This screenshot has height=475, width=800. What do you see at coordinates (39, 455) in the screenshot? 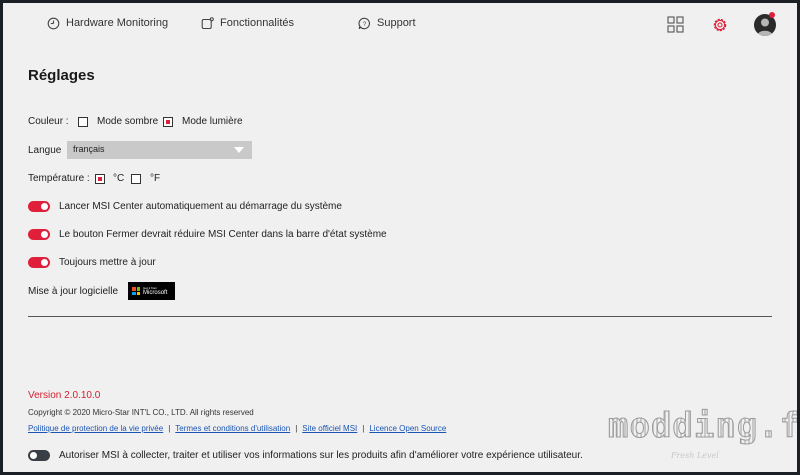
I see `consent-toggle` at bounding box center [39, 455].